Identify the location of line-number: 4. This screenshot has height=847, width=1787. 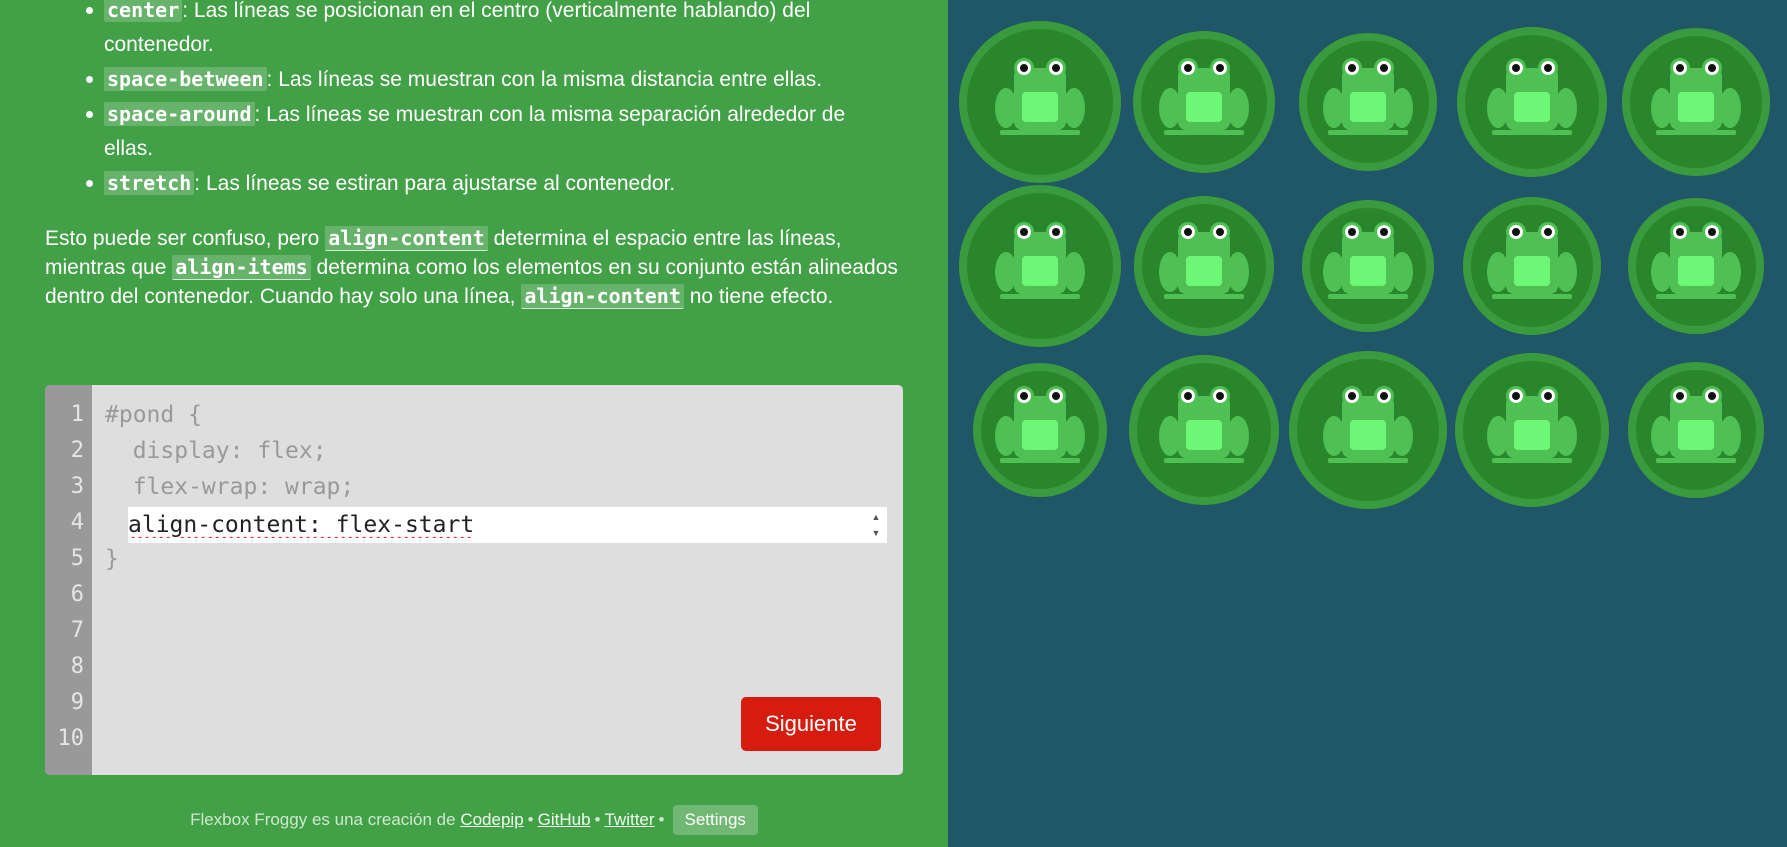
(77, 522).